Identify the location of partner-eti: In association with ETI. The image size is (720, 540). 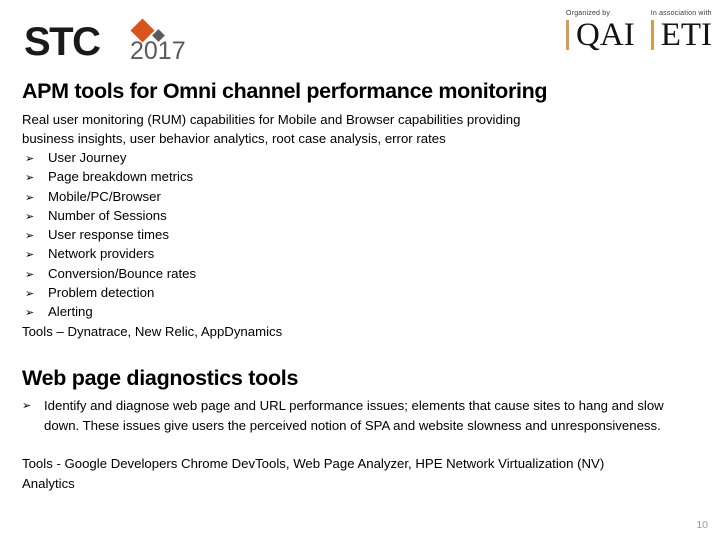
(681, 31).